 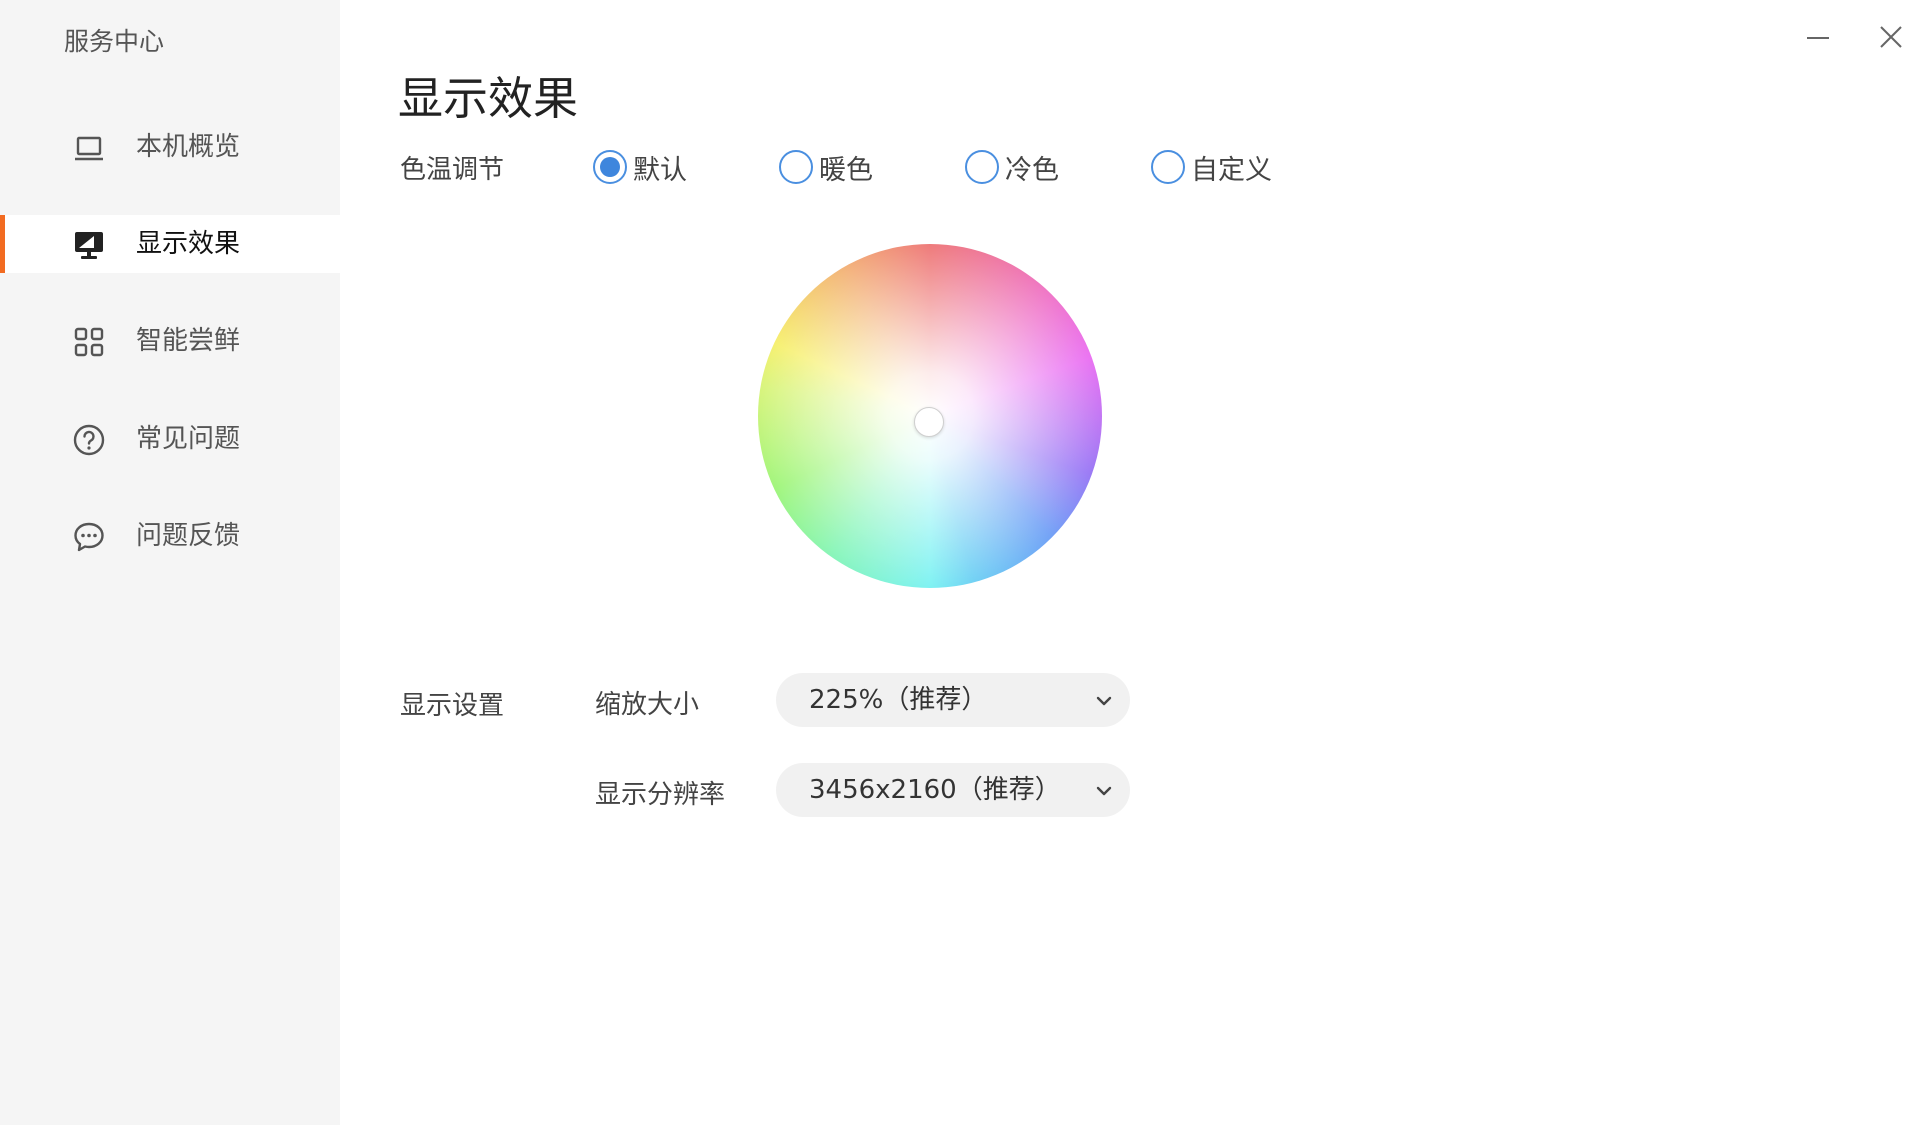 I want to click on sidebar-item-label: 智能尝鲜, so click(x=188, y=341).